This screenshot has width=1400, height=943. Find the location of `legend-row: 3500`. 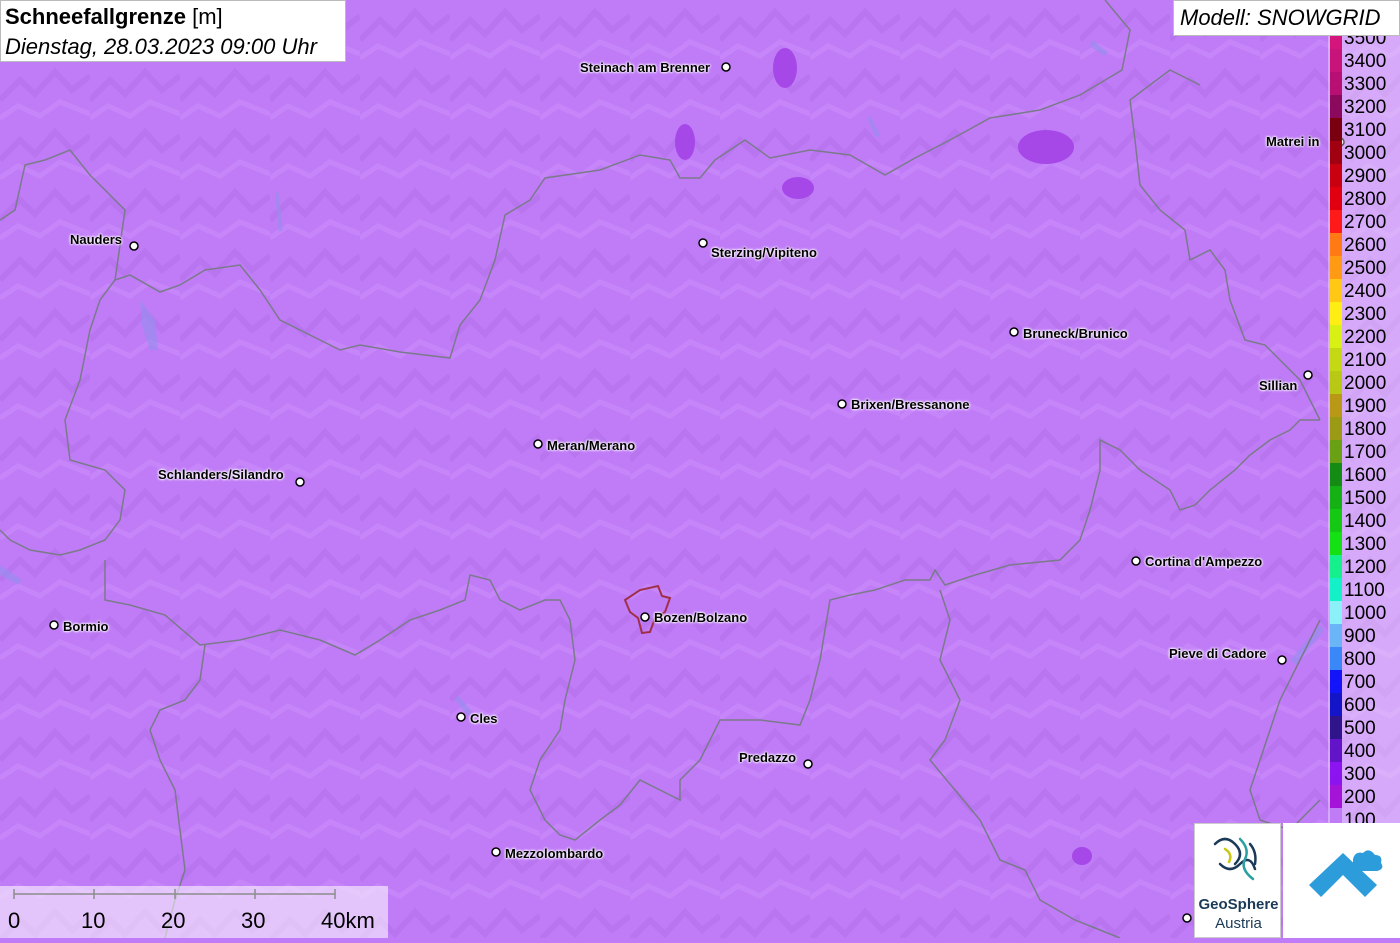

legend-row: 3500 is located at coordinates (1364, 42).